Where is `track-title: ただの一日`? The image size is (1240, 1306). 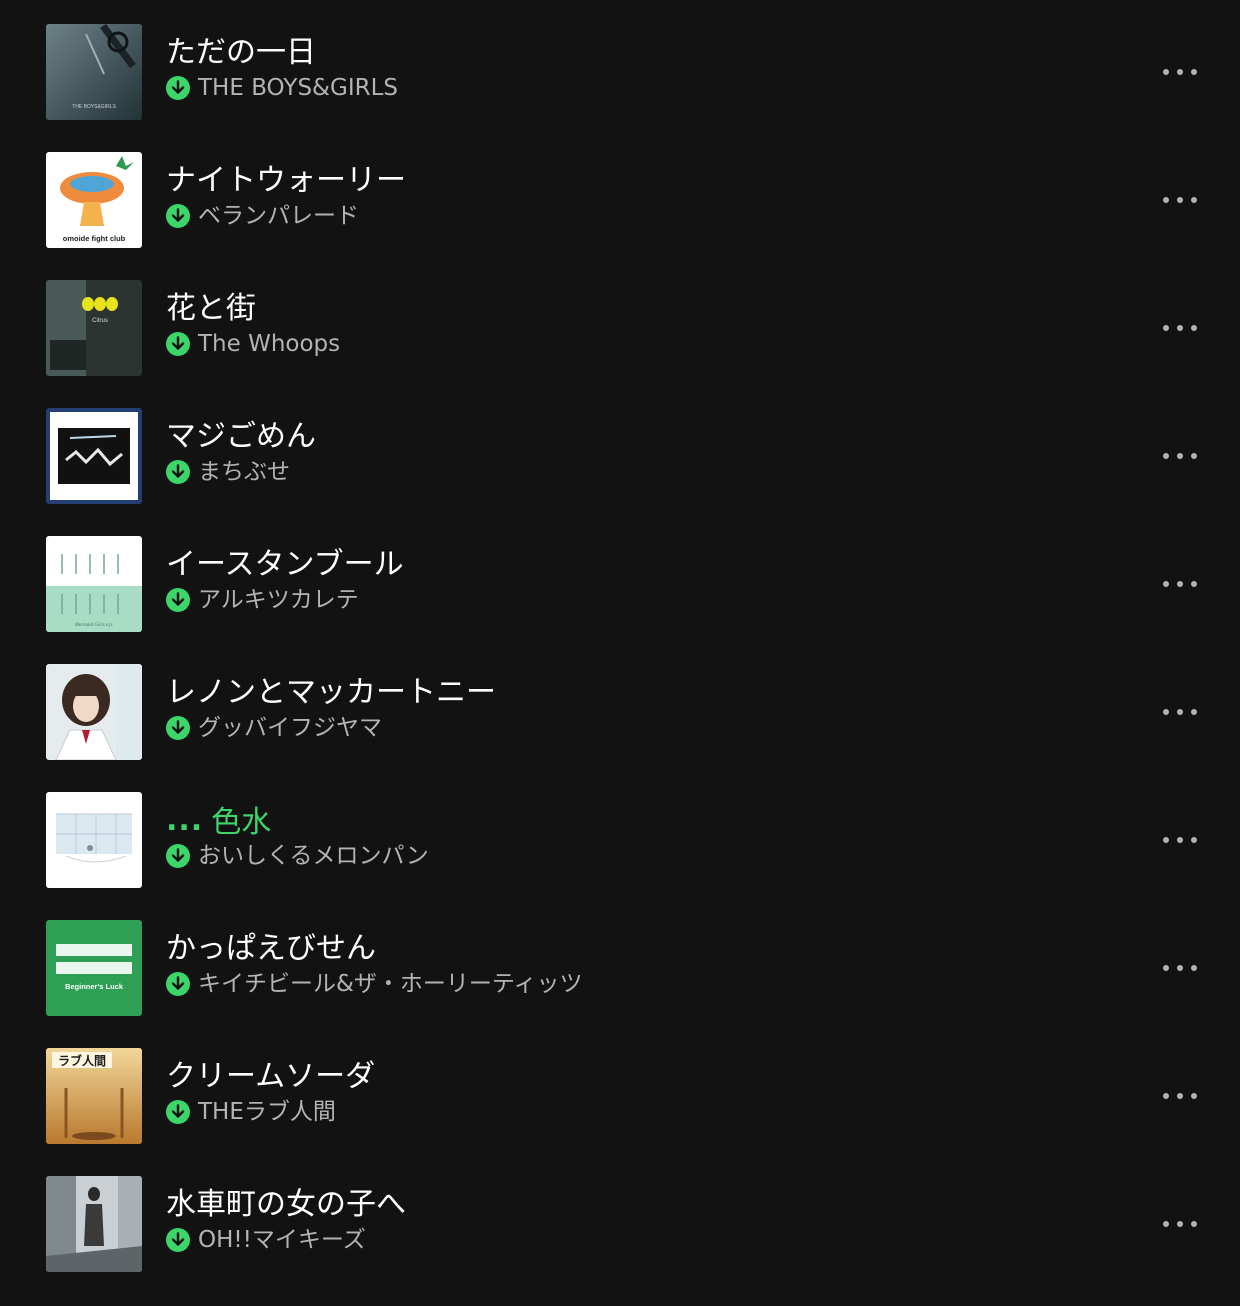
track-title: ただの一日 is located at coordinates (241, 52).